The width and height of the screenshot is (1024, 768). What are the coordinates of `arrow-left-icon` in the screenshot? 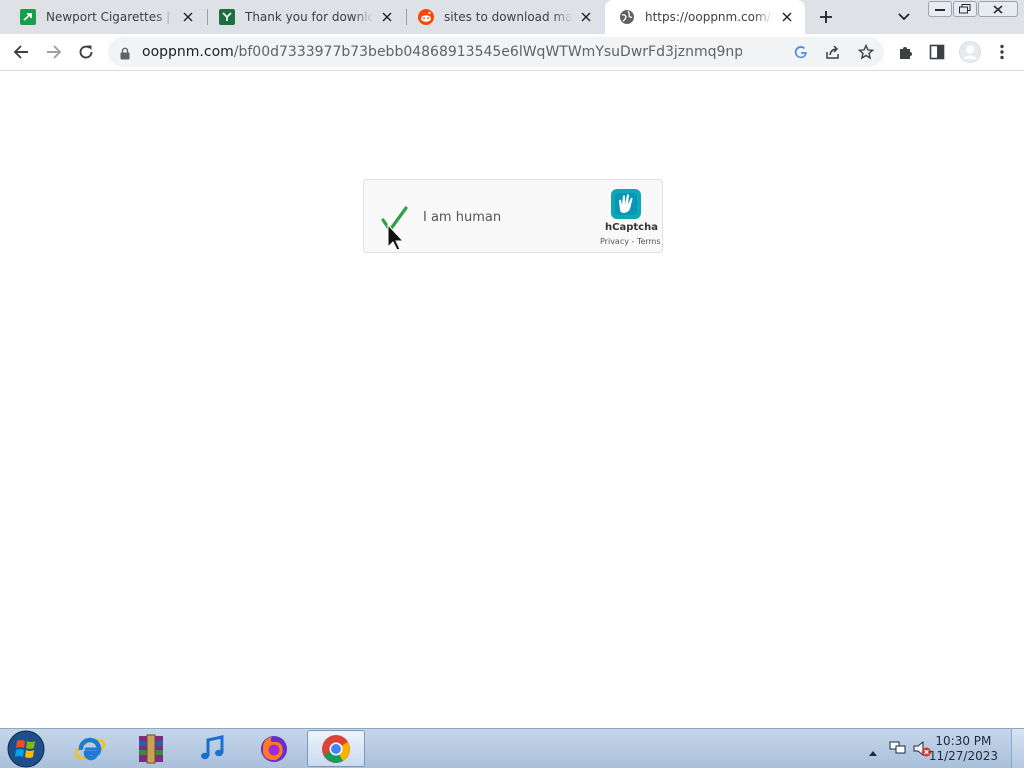 It's located at (20, 52).